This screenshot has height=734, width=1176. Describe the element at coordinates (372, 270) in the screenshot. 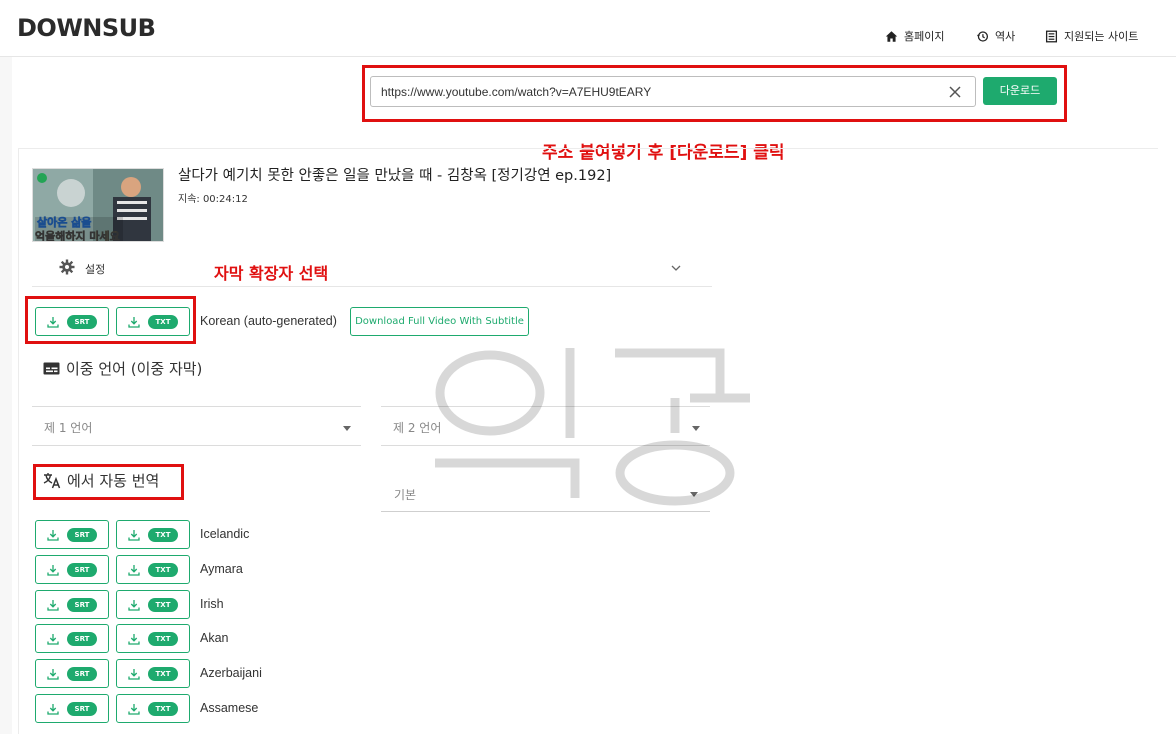

I see `settings-toggle: 설정` at that location.